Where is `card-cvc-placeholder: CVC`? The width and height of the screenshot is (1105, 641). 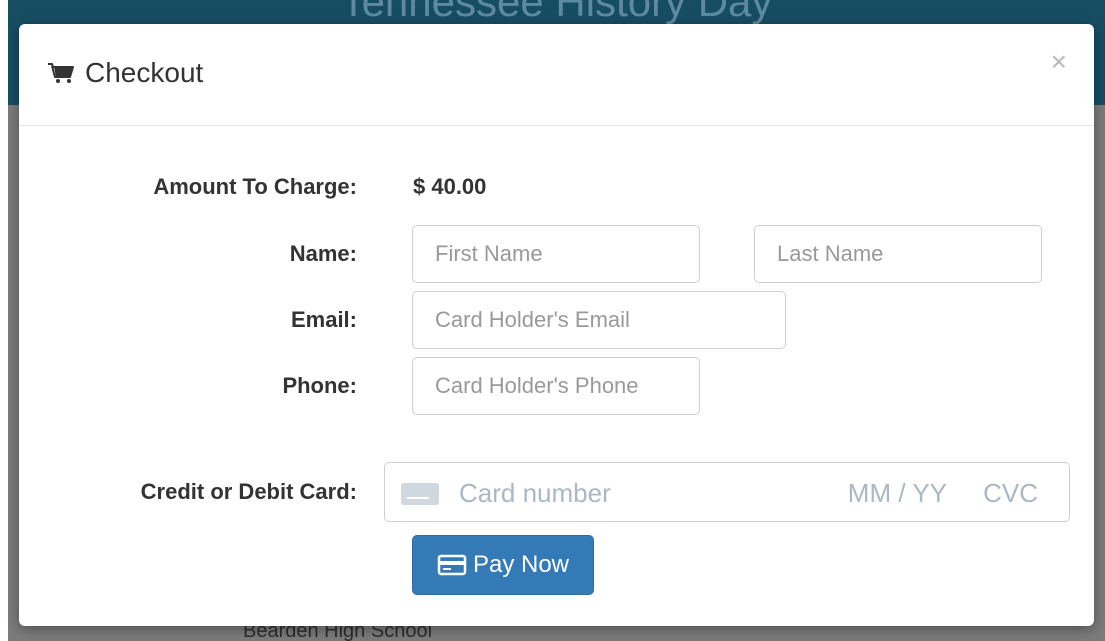
card-cvc-placeholder: CVC is located at coordinates (1010, 493).